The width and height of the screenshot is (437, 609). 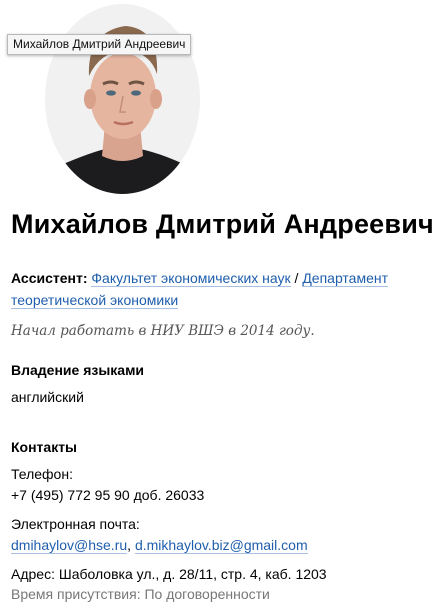 What do you see at coordinates (47, 397) in the screenshot?
I see `language-value: английский` at bounding box center [47, 397].